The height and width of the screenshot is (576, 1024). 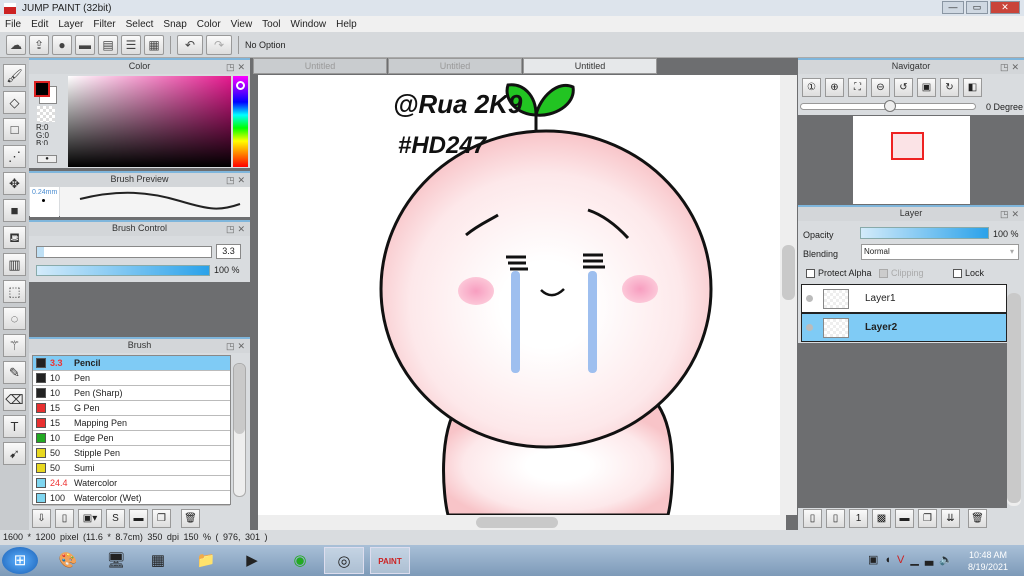 I want to click on flip-icon: ◧, so click(x=972, y=87).